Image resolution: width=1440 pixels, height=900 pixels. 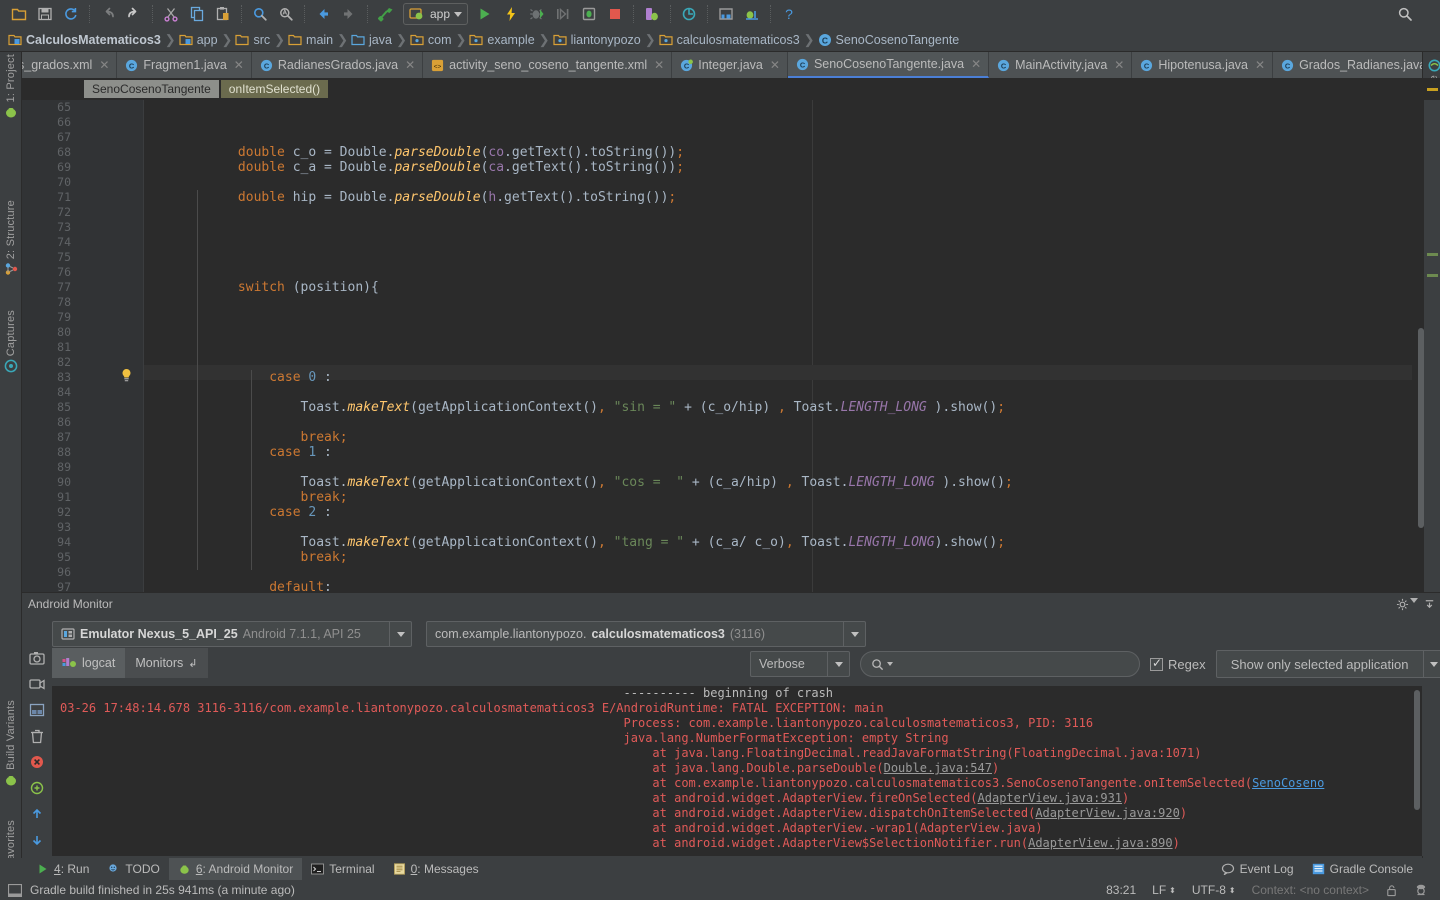 What do you see at coordinates (274, 89) in the screenshot?
I see `breadcrumb-method: onItemSelected()` at bounding box center [274, 89].